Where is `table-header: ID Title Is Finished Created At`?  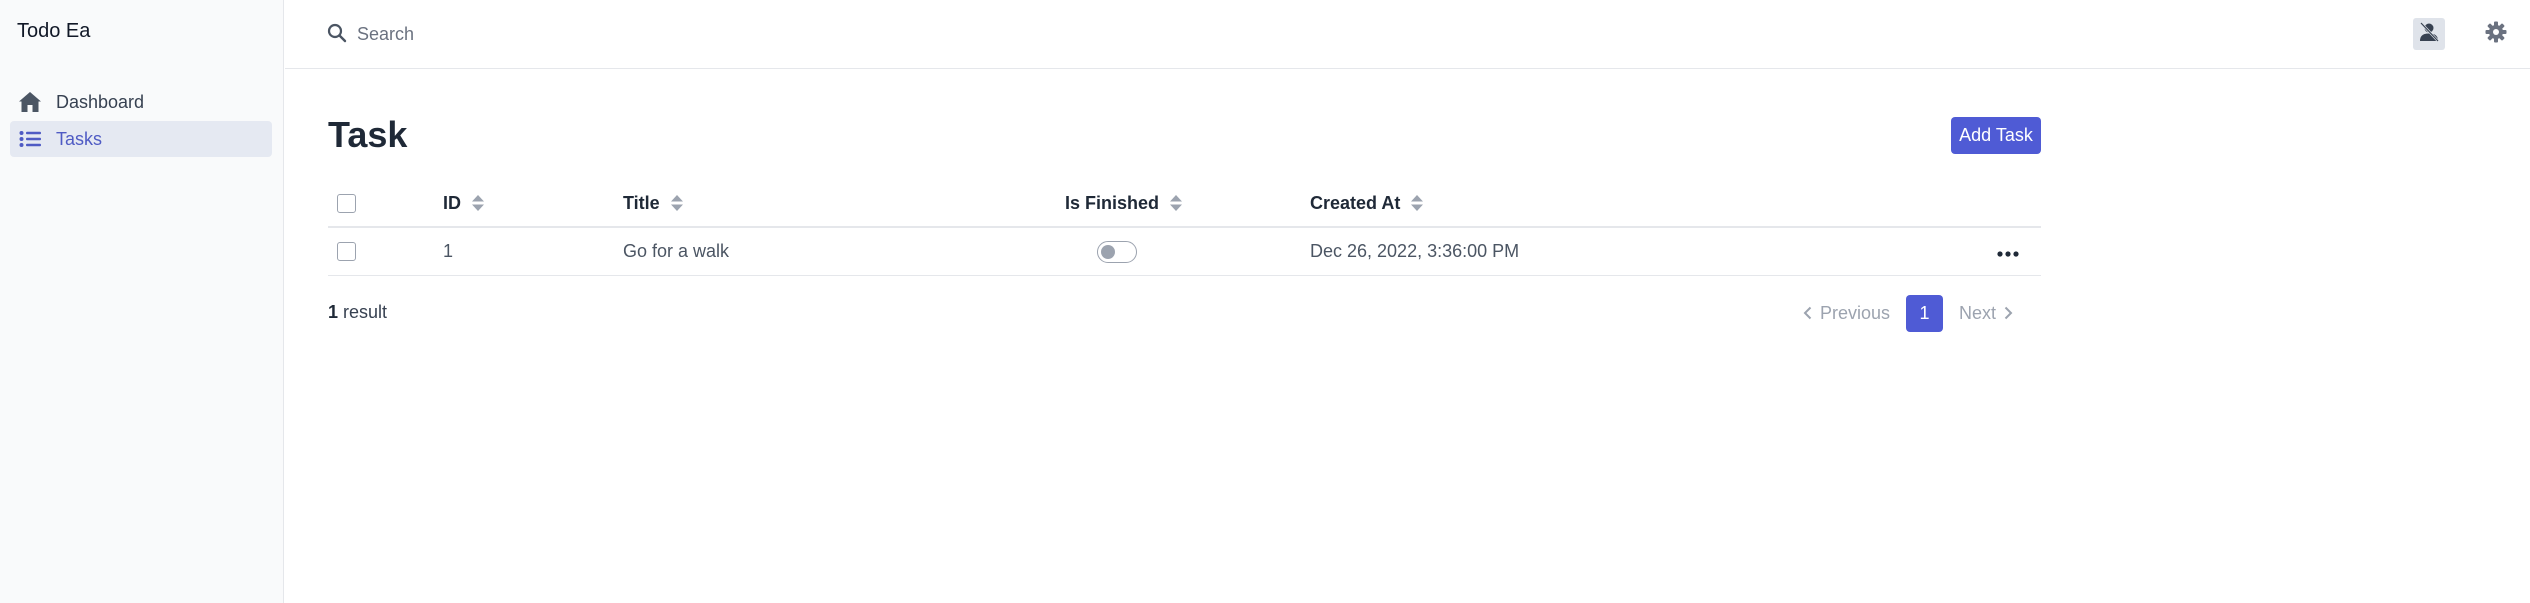
table-header: ID Title Is Finished Created At is located at coordinates (1184, 204).